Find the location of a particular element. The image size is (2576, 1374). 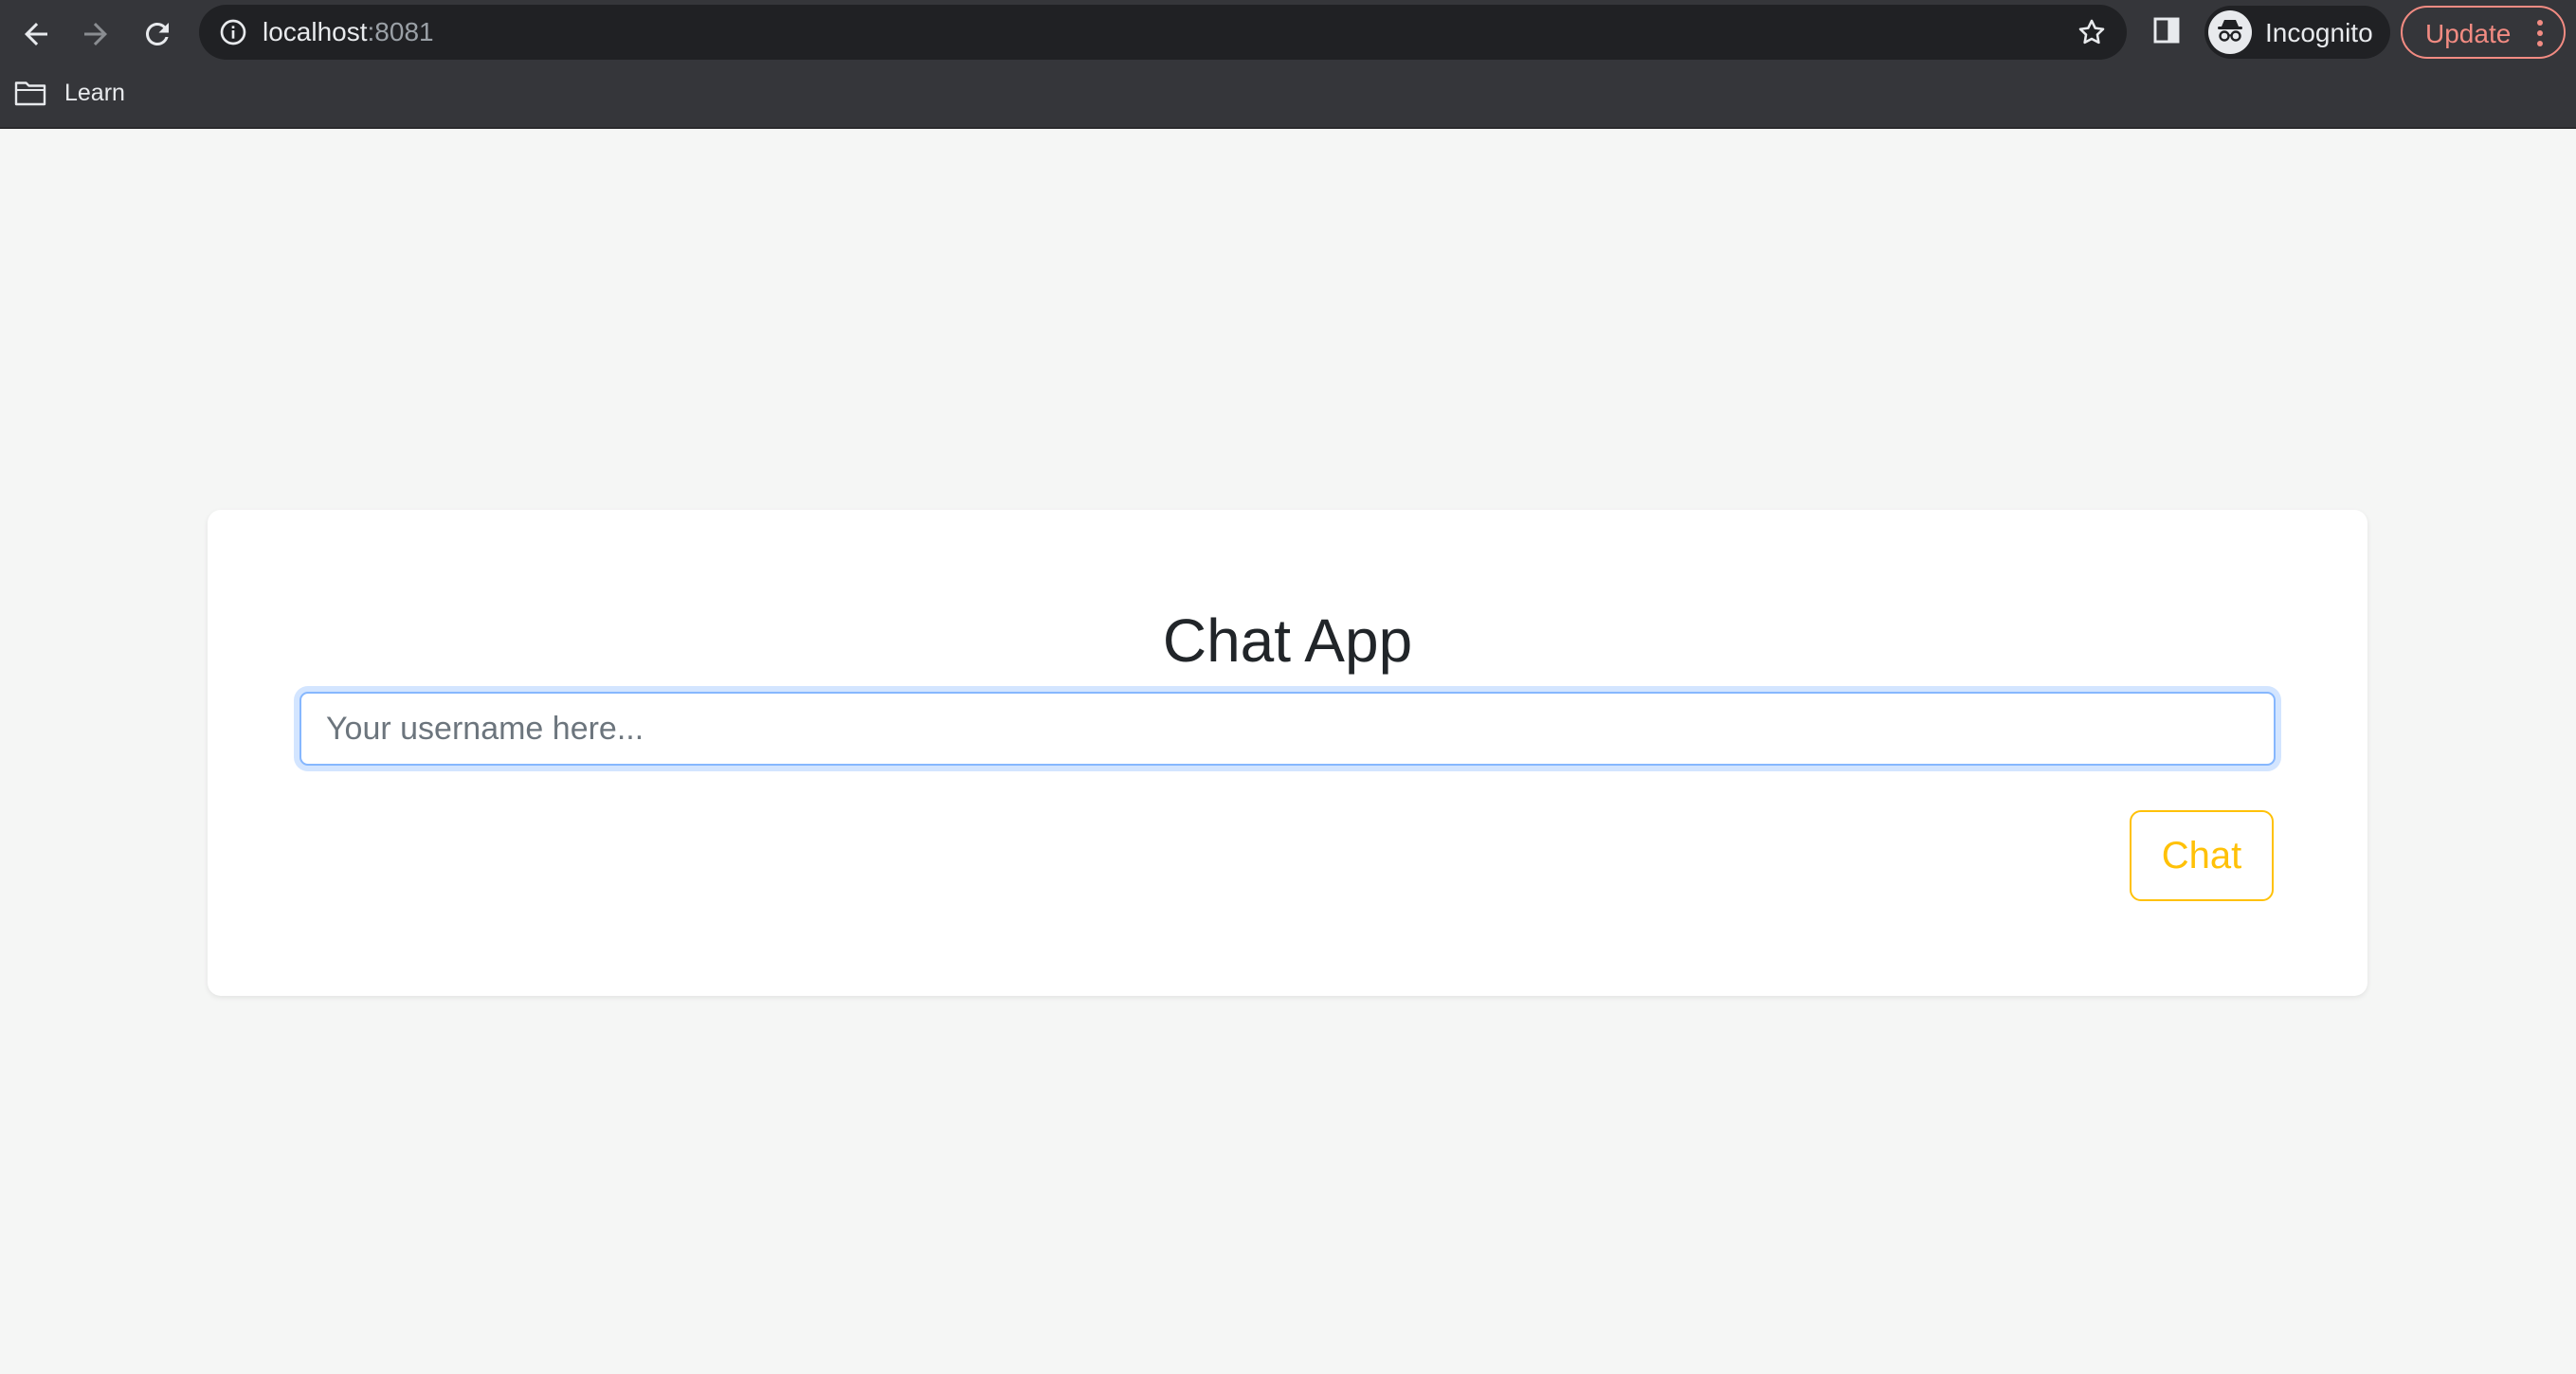

chat-button: Chat is located at coordinates (2202, 855).